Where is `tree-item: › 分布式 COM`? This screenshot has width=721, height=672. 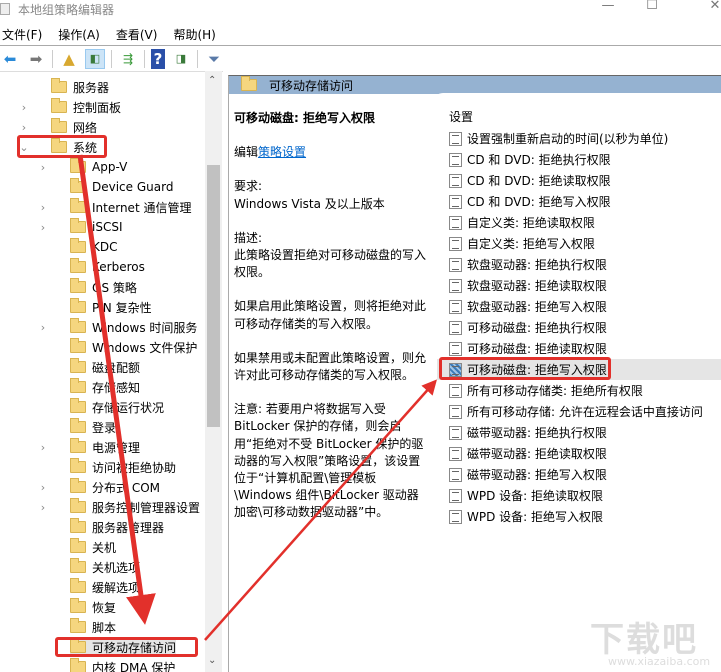
tree-item: › 分布式 COM is located at coordinates (100, 487).